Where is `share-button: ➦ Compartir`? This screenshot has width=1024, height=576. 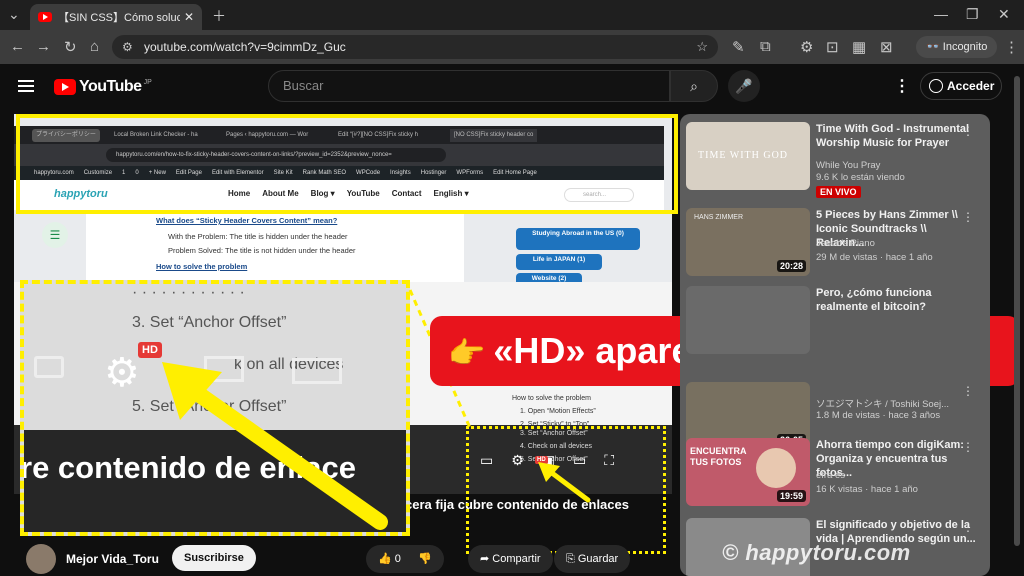 share-button: ➦ Compartir is located at coordinates (510, 559).